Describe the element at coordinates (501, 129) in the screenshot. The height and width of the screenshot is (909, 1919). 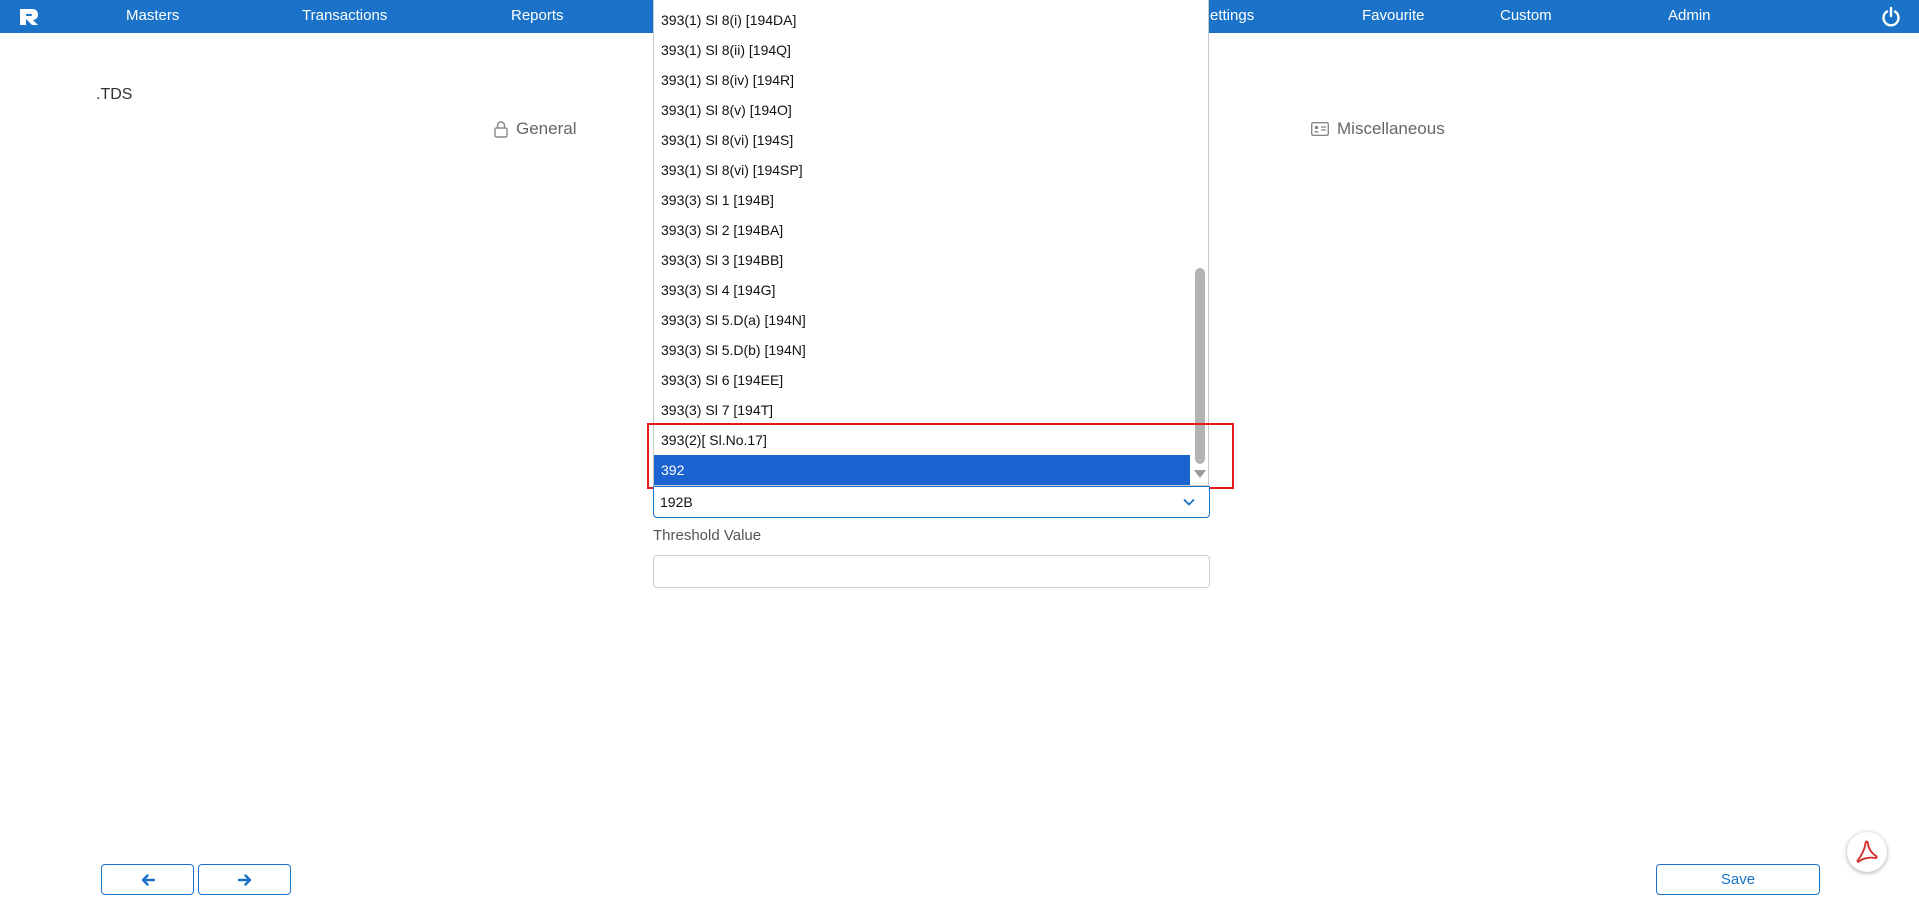
I see `lock-icon` at that location.